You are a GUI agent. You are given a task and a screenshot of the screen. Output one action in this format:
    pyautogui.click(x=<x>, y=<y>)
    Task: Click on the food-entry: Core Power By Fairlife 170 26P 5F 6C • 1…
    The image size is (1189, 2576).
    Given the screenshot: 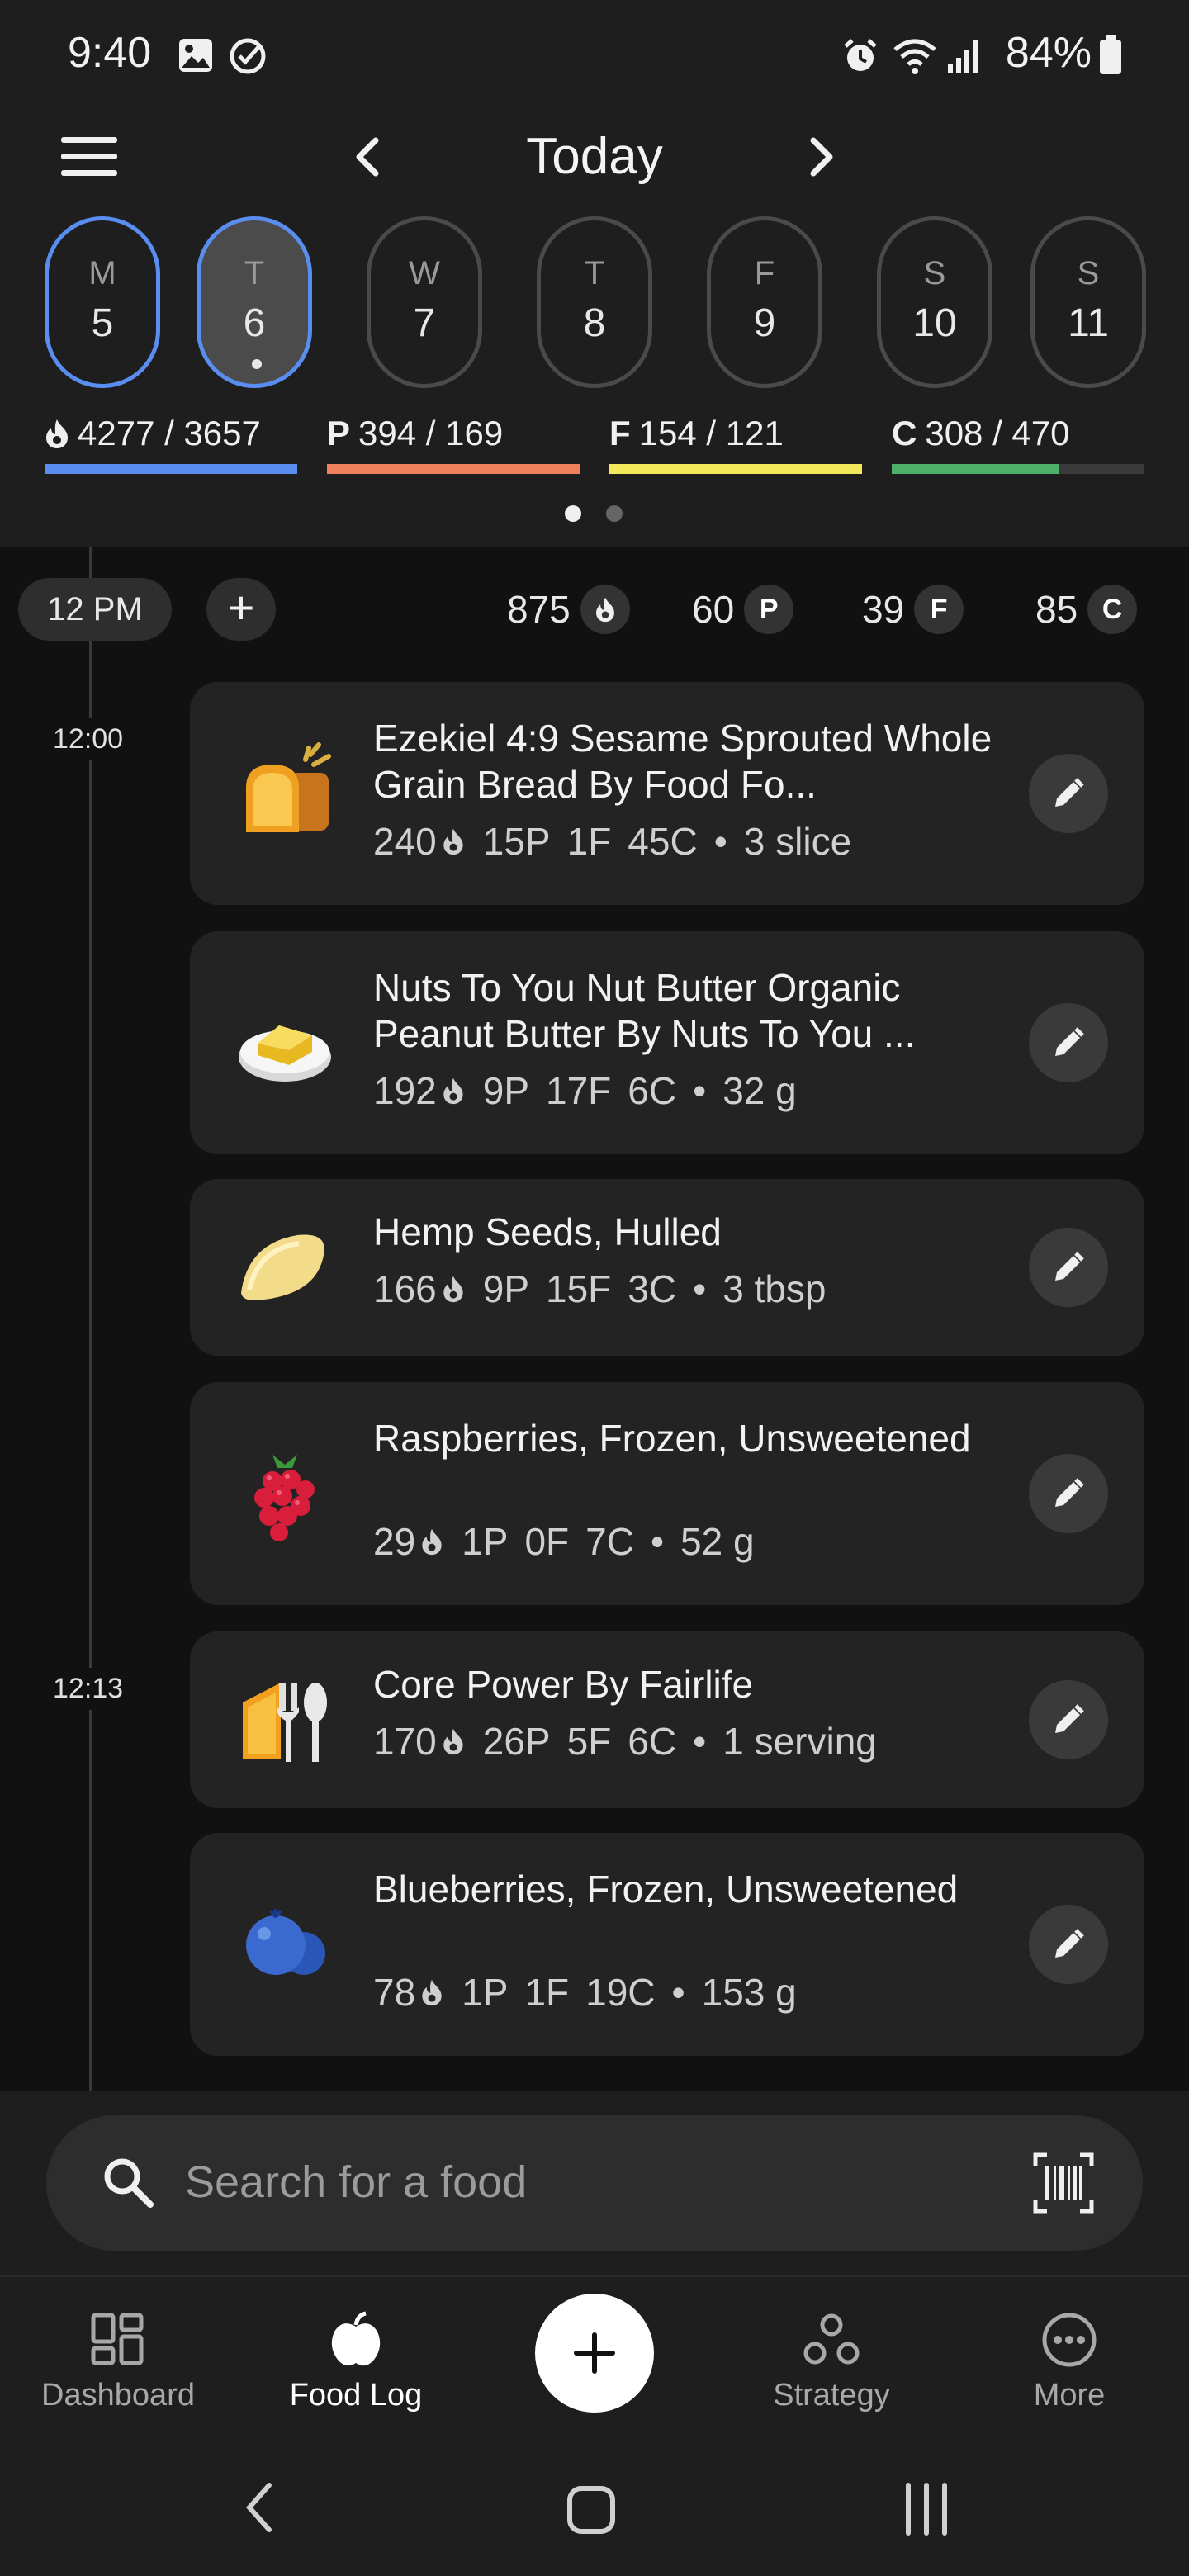 What is the action you would take?
    pyautogui.click(x=667, y=1719)
    